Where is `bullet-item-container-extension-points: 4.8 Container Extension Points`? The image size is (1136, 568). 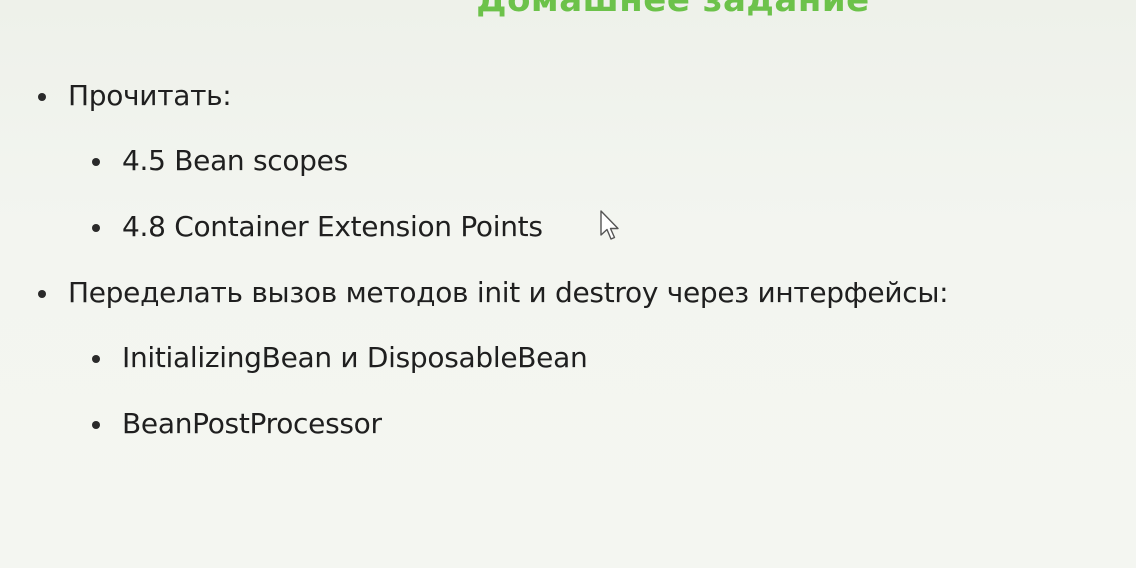
bullet-item-container-extension-points: 4.8 Container Extension Points is located at coordinates (317, 227).